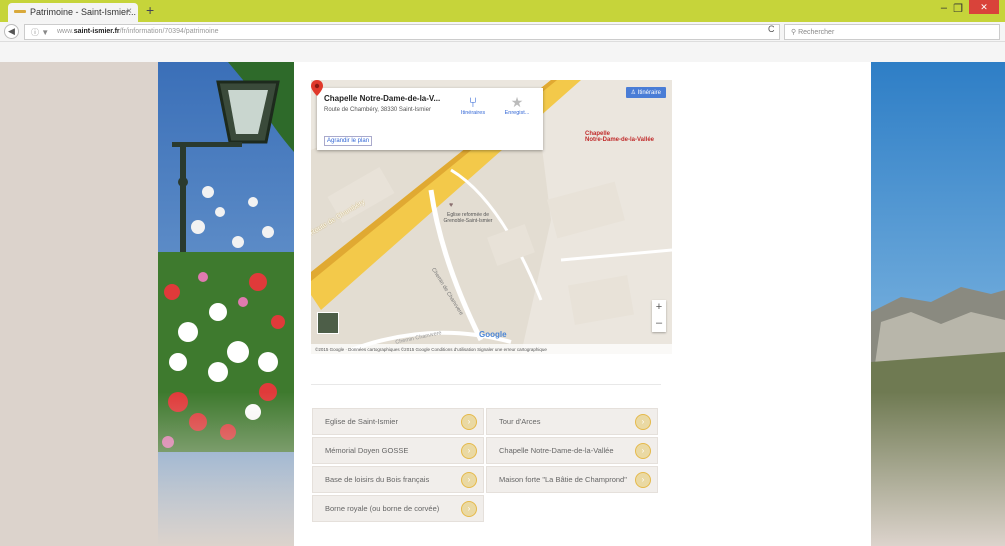  I want to click on directions-icon: ⑂, so click(473, 102).